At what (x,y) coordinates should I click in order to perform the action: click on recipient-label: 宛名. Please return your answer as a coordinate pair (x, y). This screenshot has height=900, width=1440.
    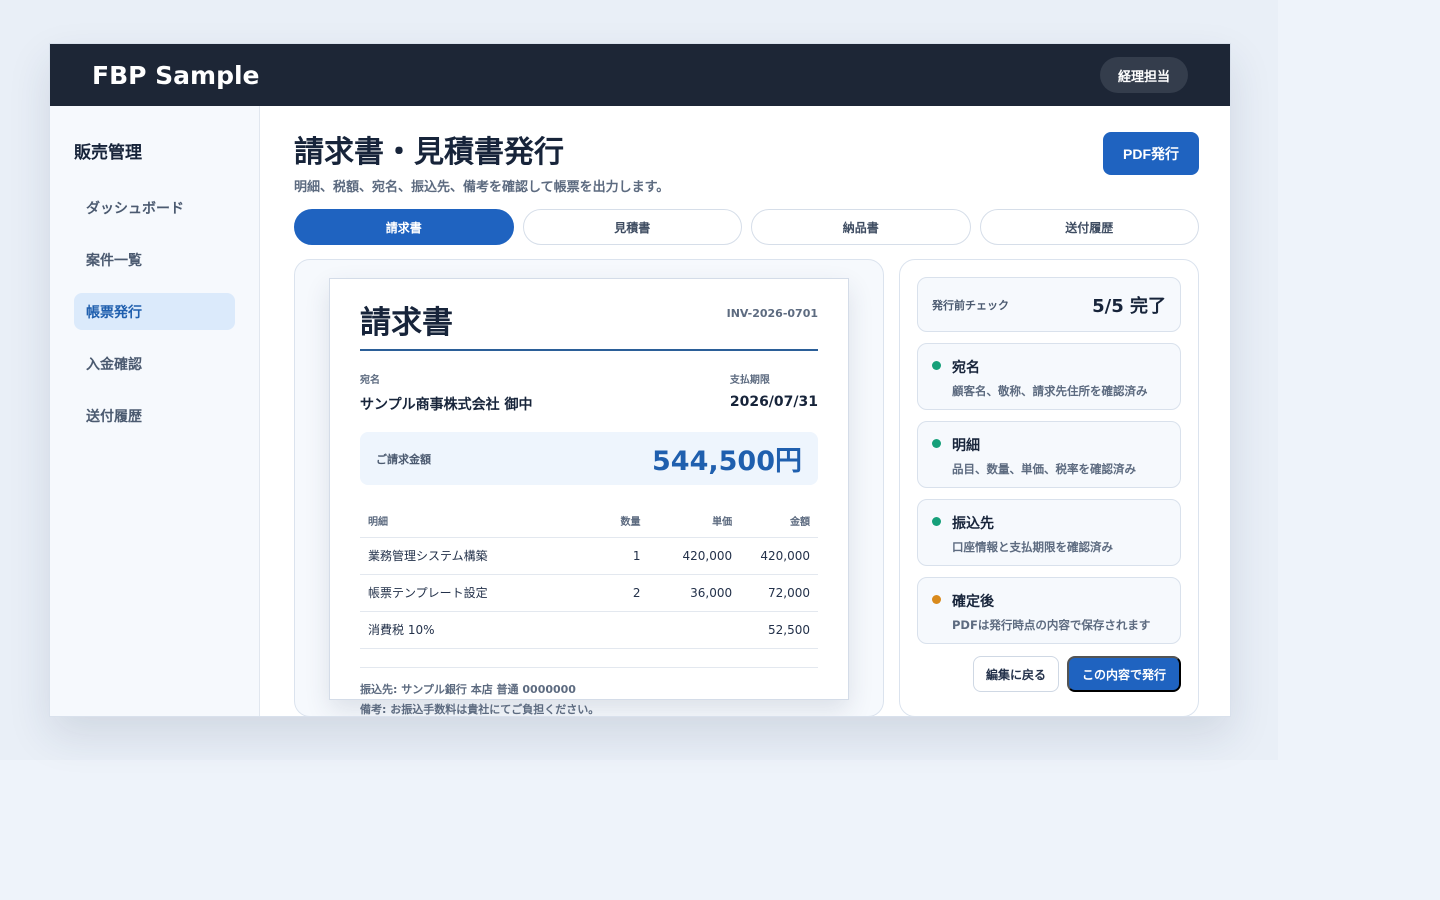
    Looking at the image, I should click on (370, 380).